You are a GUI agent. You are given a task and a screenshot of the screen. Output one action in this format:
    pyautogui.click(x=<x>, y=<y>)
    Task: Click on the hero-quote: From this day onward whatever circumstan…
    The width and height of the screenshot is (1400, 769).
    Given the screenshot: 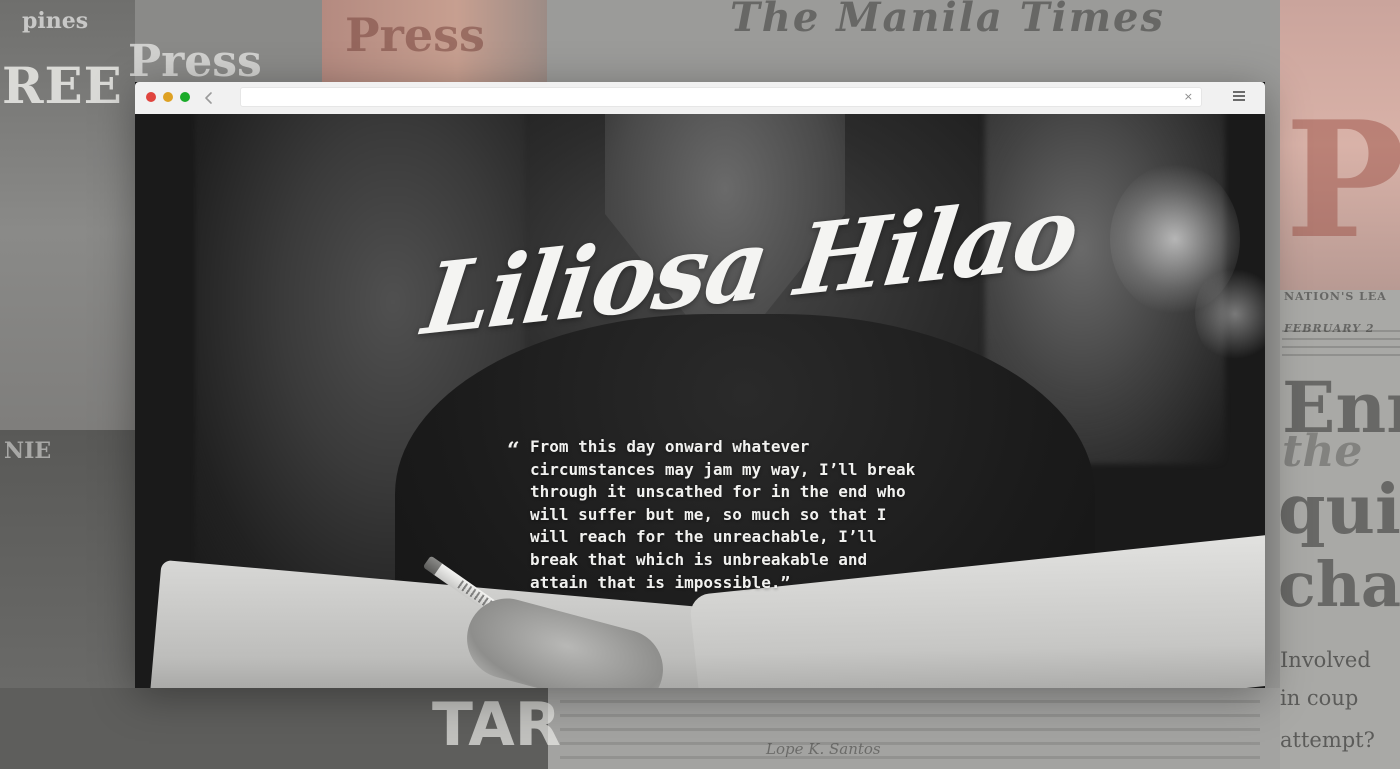 What is the action you would take?
    pyautogui.click(x=723, y=514)
    